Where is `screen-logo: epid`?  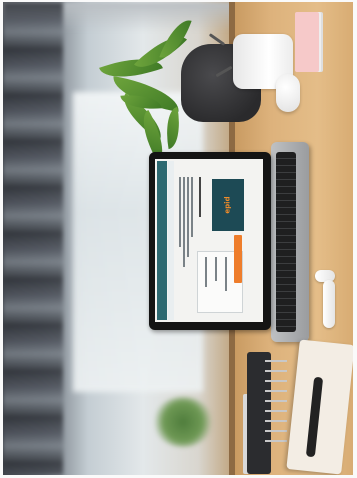
screen-logo: epid is located at coordinates (227, 205).